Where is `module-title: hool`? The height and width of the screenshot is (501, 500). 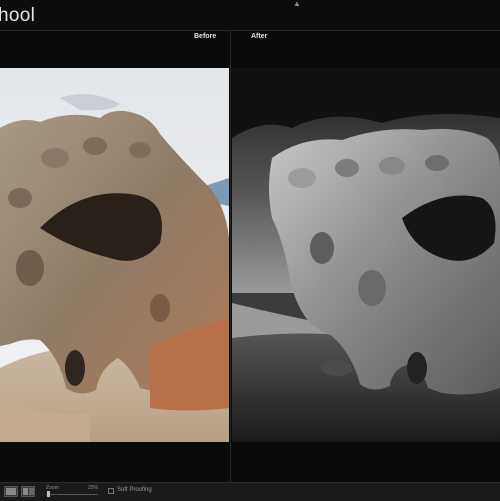
module-title: hool is located at coordinates (18, 15).